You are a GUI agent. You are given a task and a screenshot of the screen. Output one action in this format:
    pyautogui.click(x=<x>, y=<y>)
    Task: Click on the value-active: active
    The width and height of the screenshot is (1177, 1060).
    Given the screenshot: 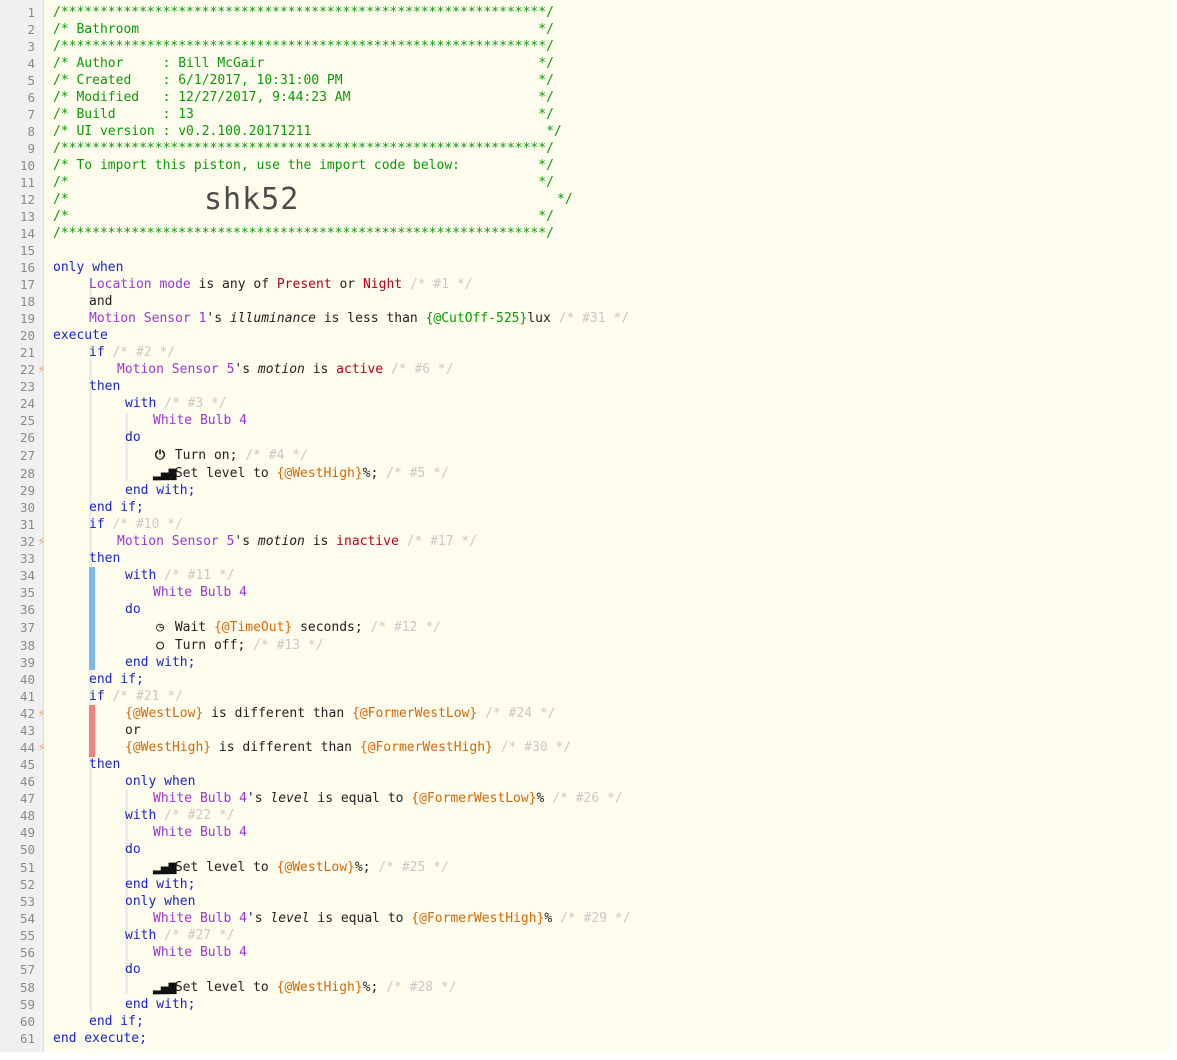 What is the action you would take?
    pyautogui.click(x=359, y=369)
    